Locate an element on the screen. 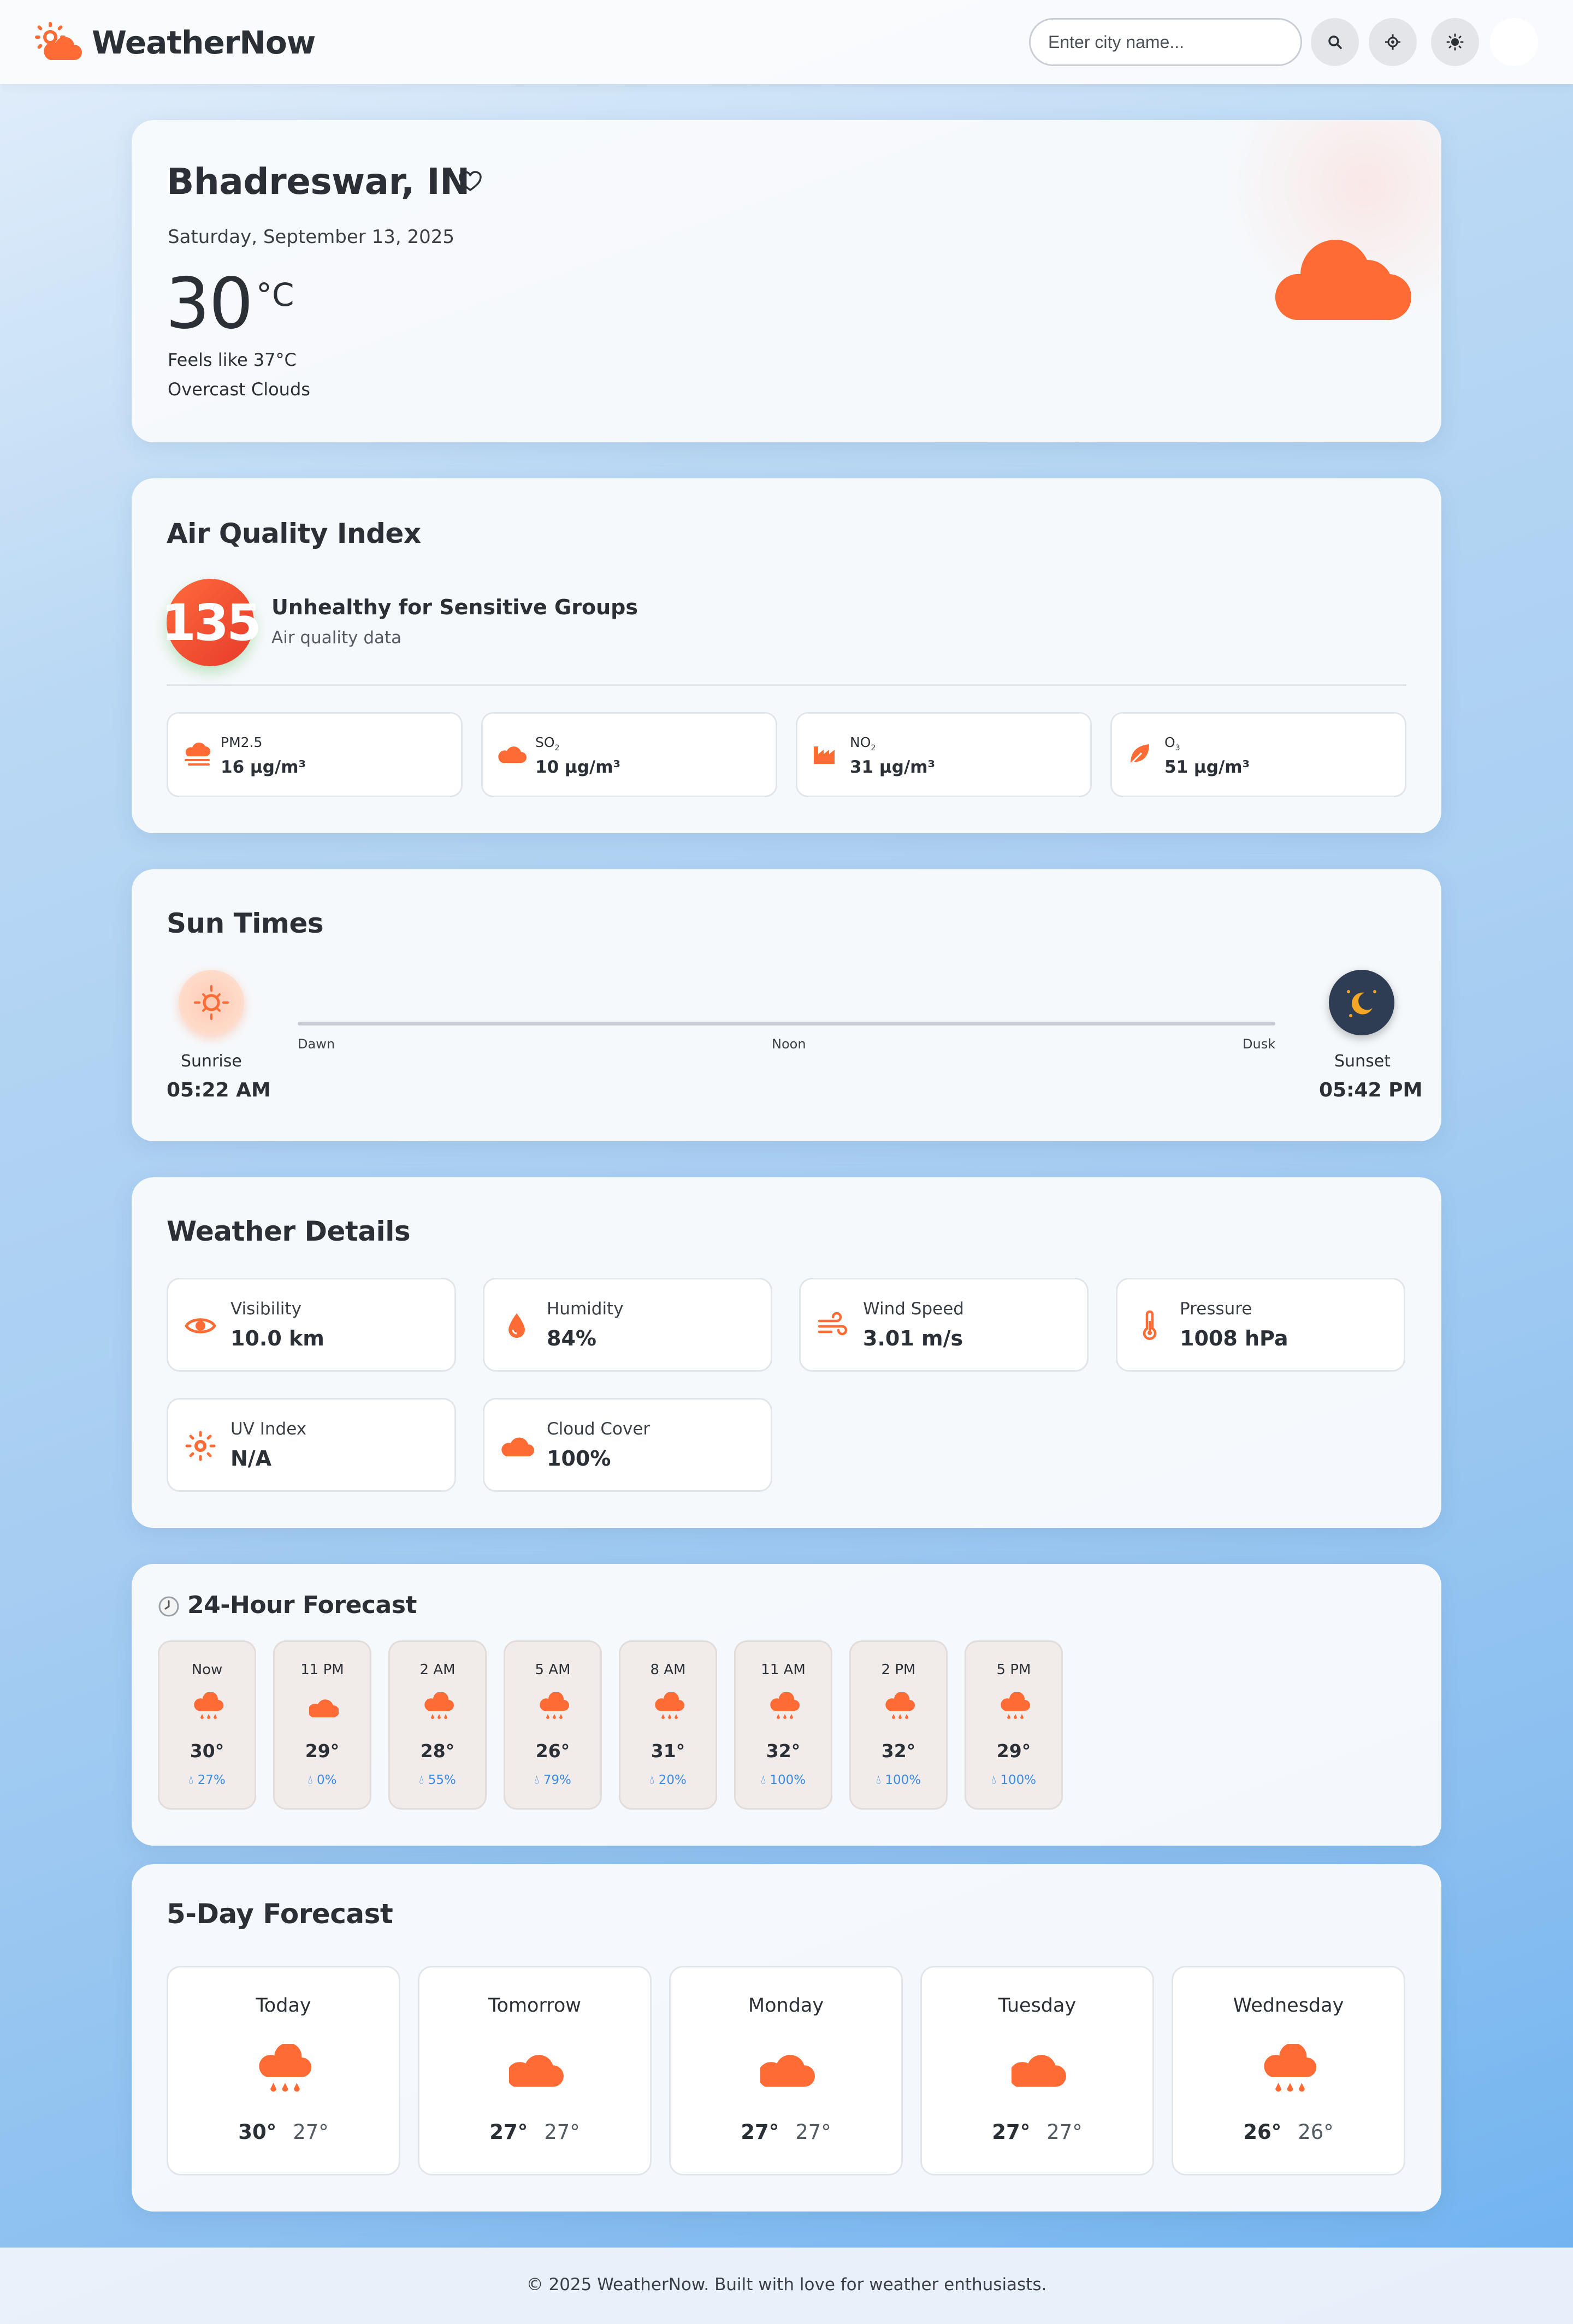 This screenshot has width=1573, height=2324. brand: WeatherNow is located at coordinates (175, 42).